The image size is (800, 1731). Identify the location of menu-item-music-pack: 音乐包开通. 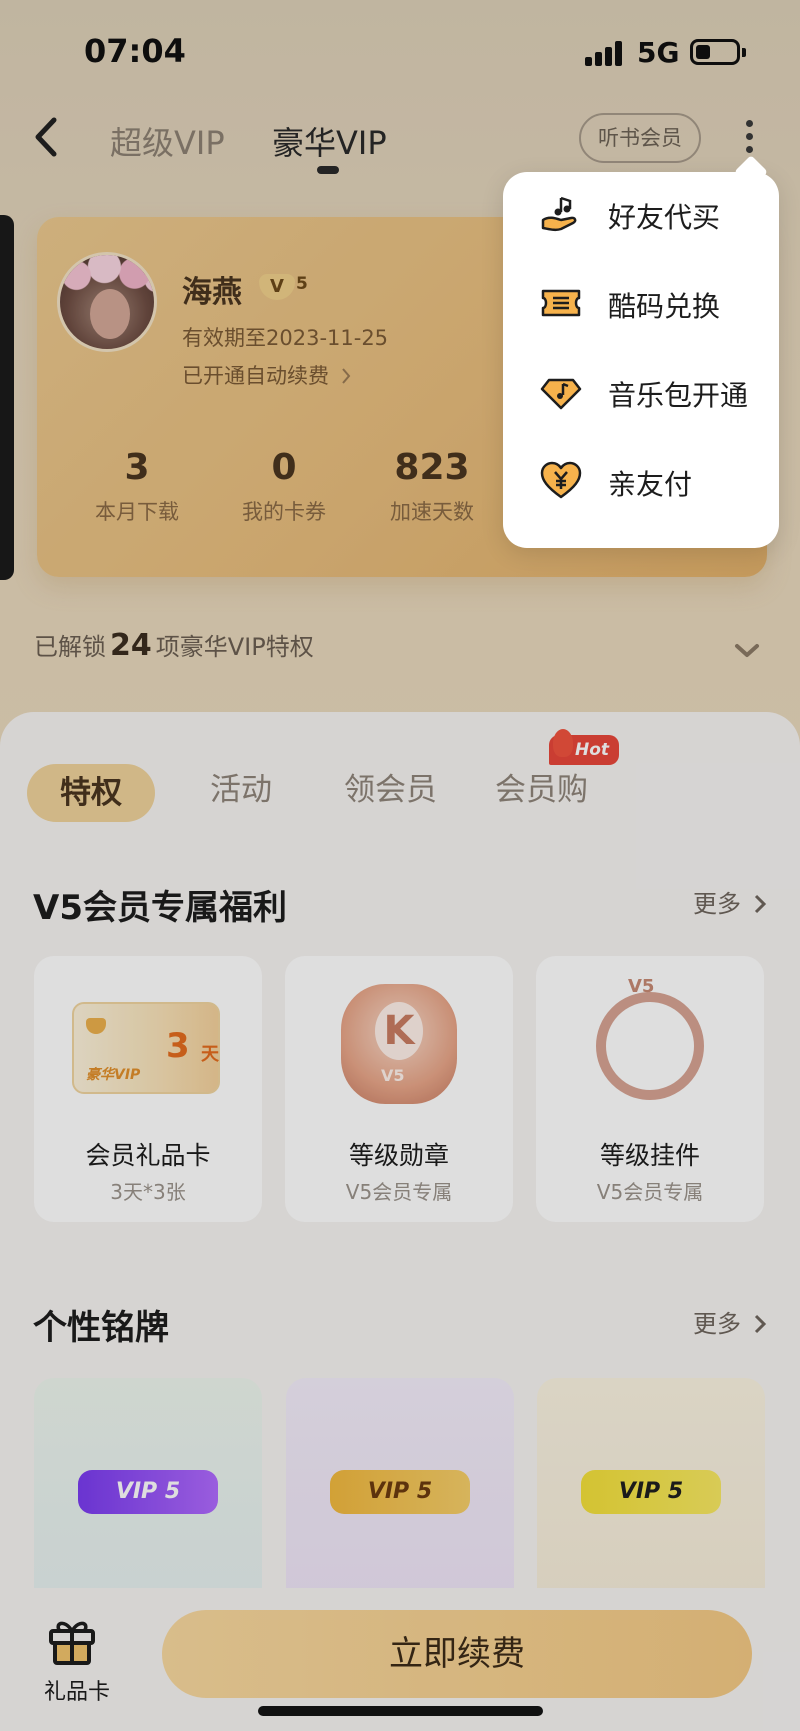
(641, 394).